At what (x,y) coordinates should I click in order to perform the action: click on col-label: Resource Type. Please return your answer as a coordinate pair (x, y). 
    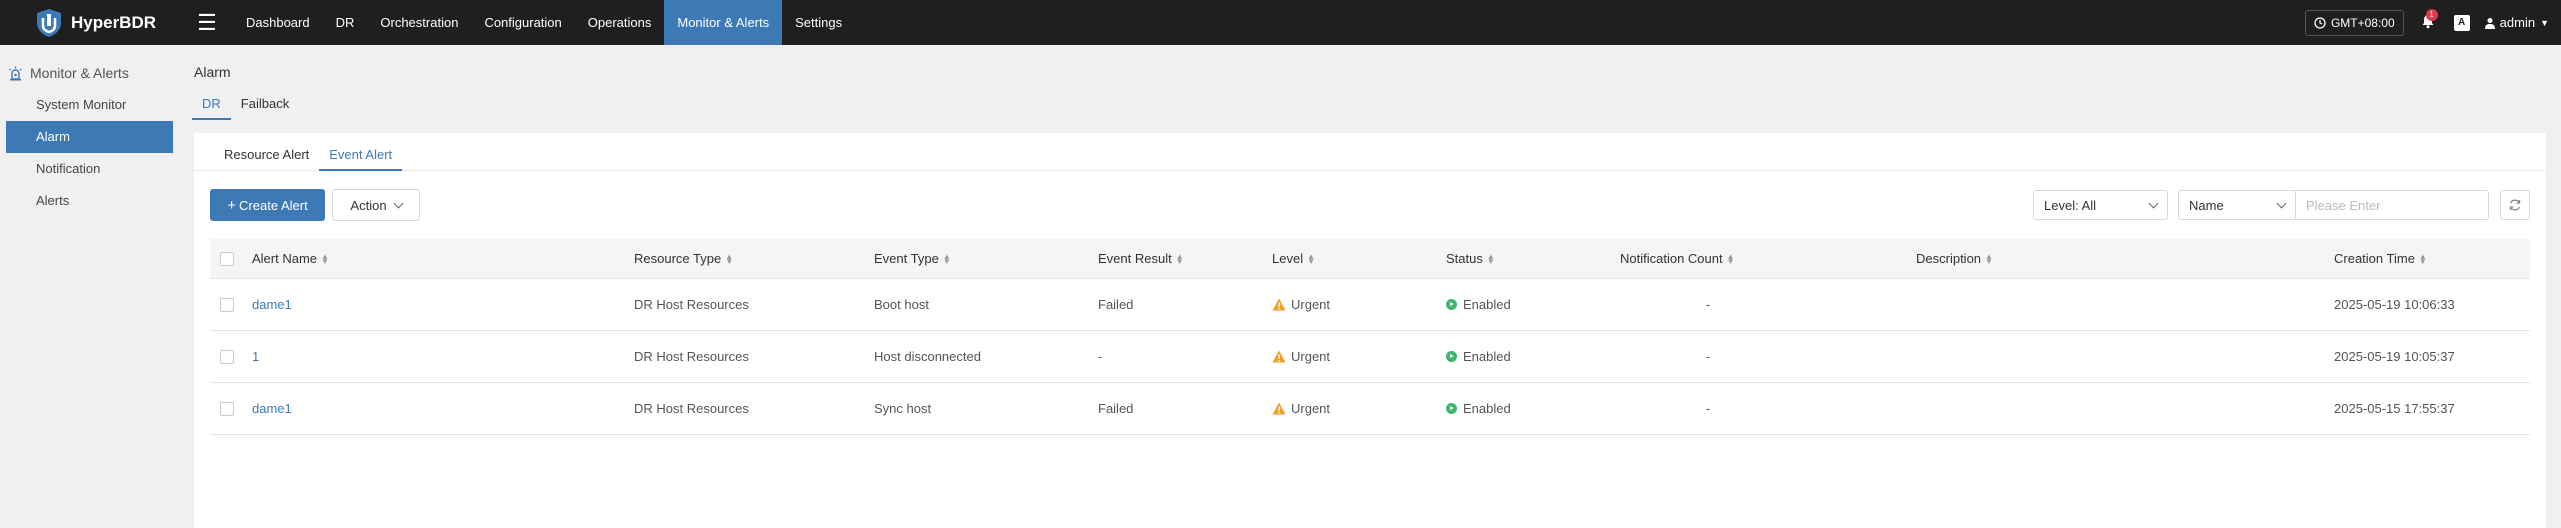
    Looking at the image, I should click on (678, 258).